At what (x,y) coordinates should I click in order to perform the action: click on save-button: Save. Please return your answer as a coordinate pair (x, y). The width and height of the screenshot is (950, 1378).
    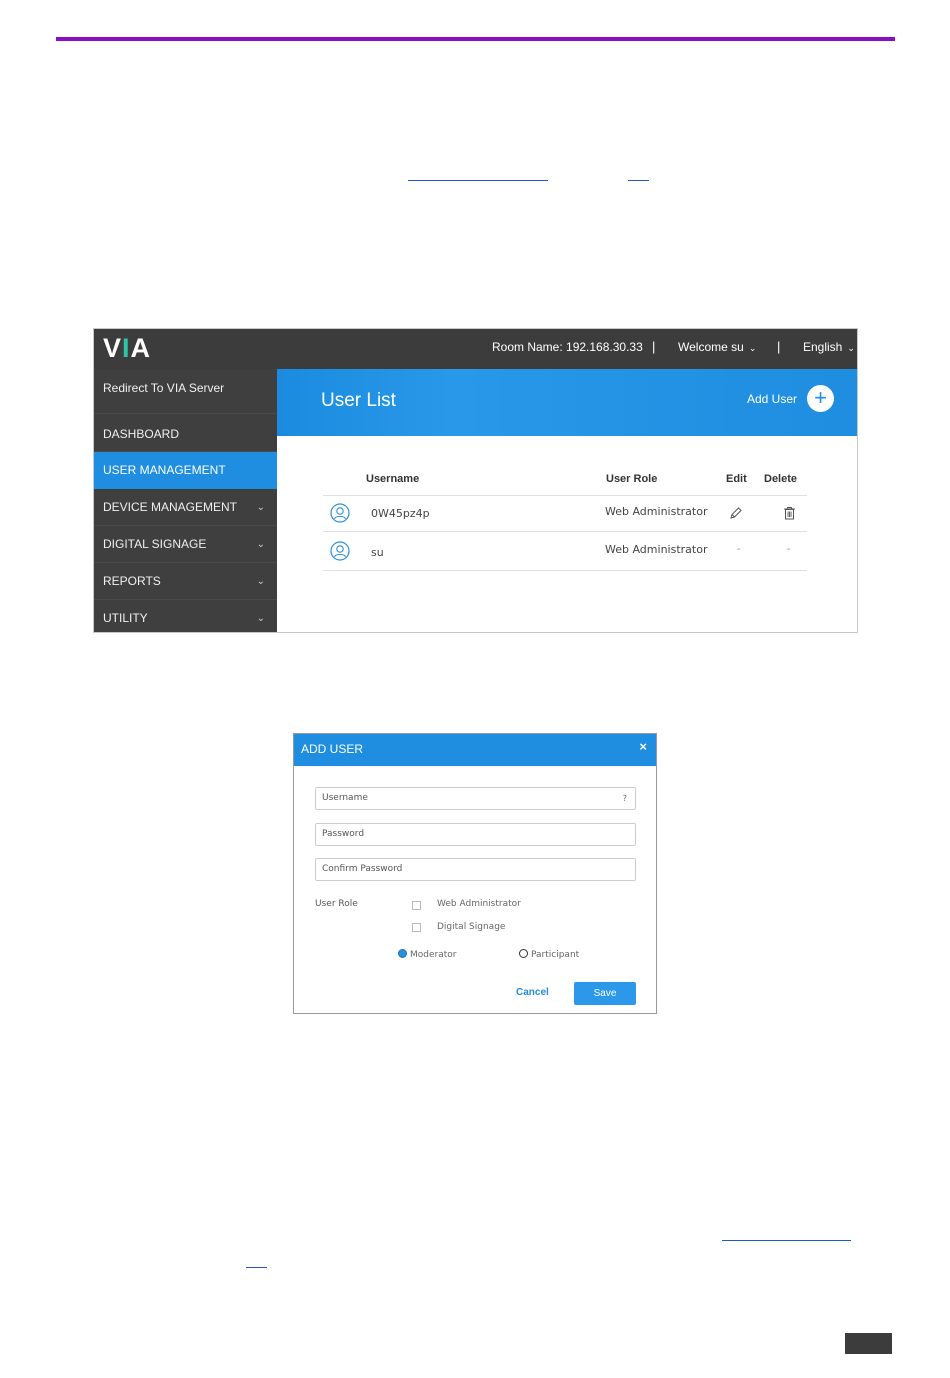
    Looking at the image, I should click on (605, 993).